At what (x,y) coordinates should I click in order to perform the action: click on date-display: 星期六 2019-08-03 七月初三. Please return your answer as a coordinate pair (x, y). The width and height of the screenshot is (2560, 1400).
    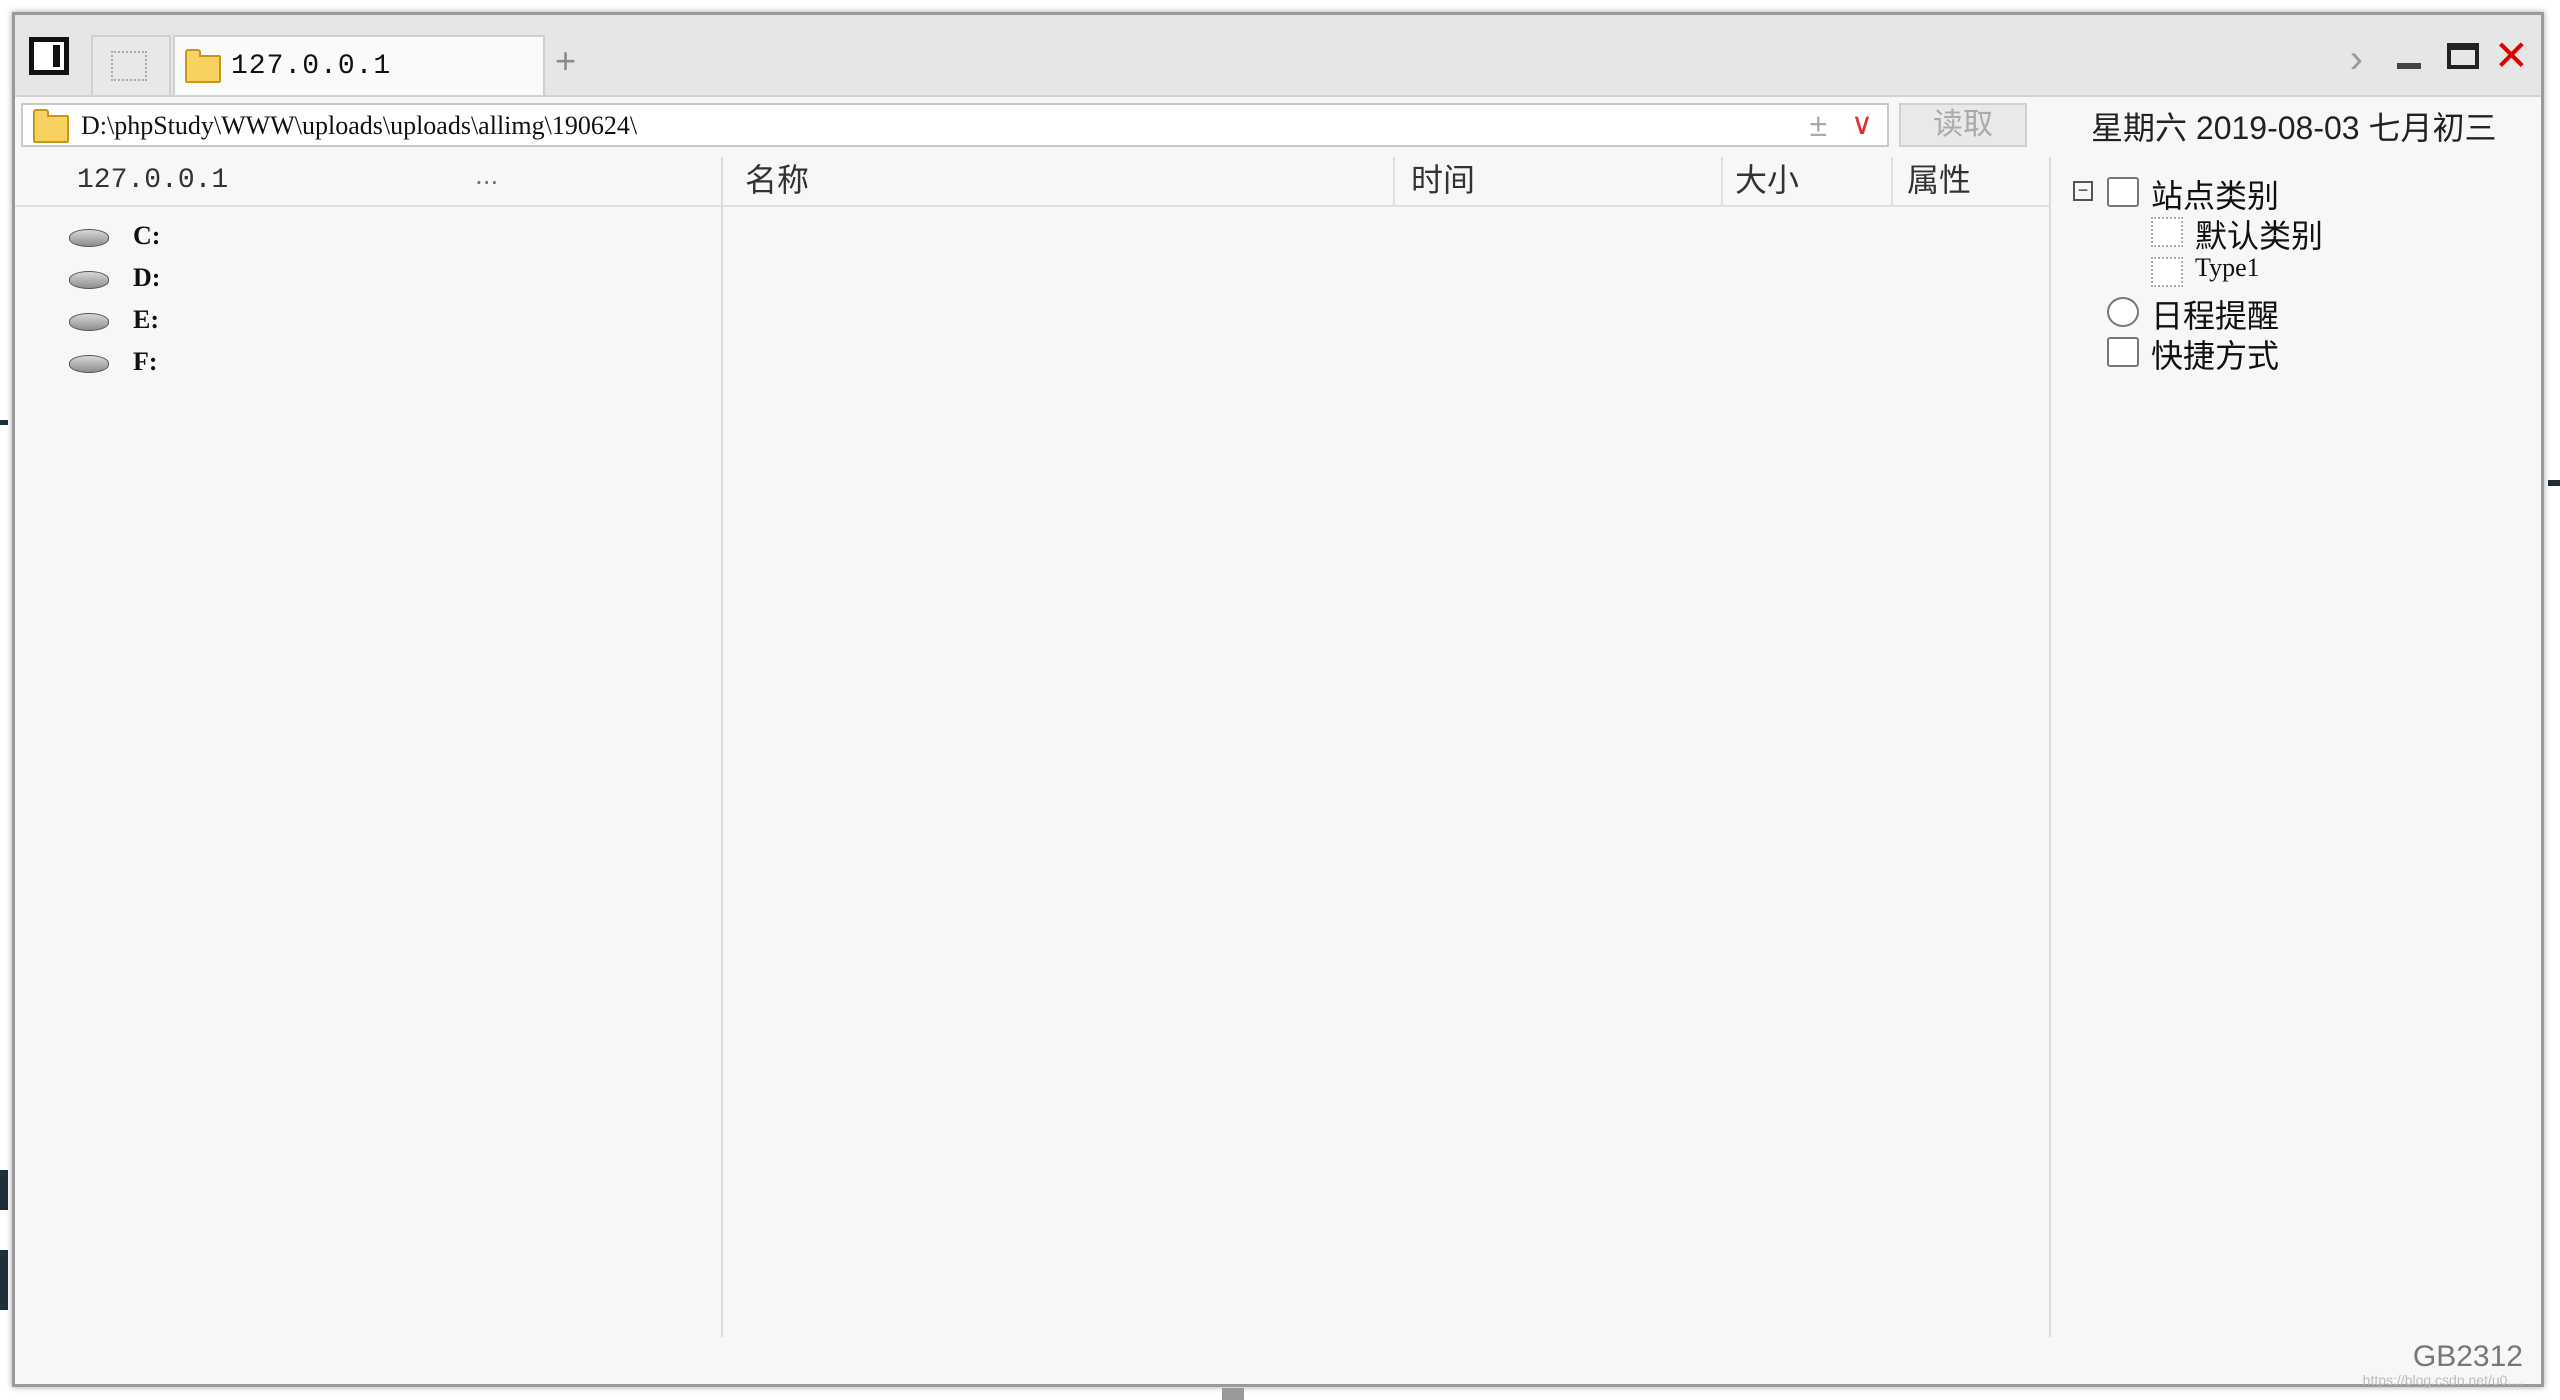
    Looking at the image, I should click on (2294, 128).